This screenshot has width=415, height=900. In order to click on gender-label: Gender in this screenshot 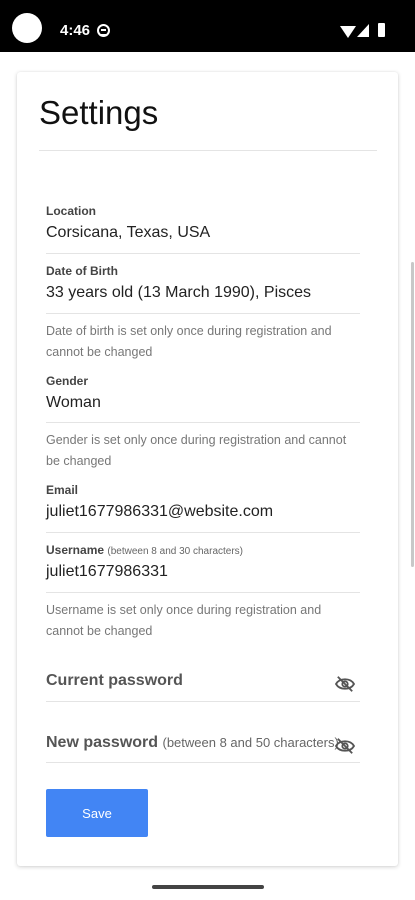, I will do `click(67, 381)`.